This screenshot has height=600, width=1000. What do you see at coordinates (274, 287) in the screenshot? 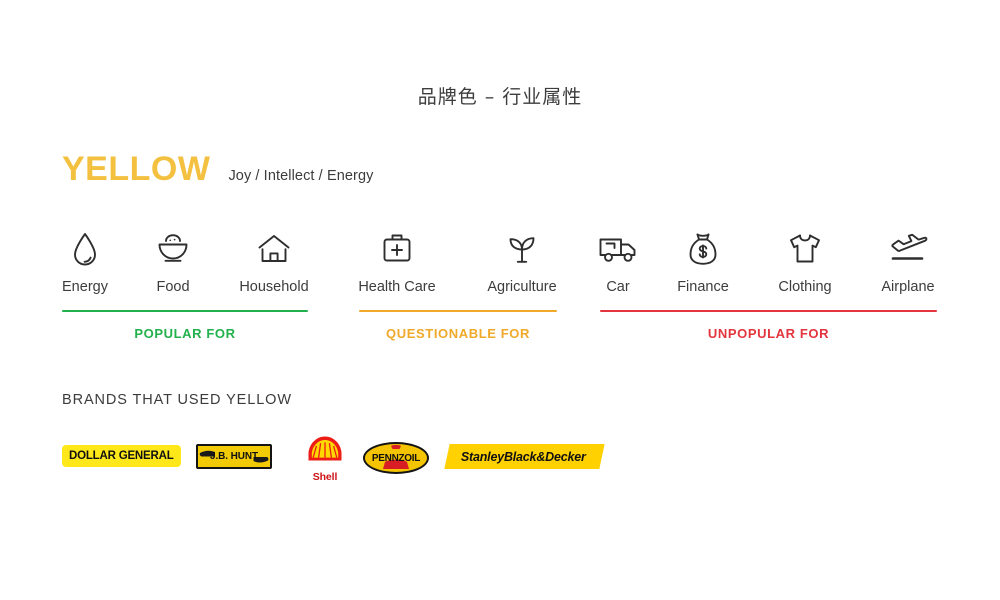
I see `industry-label: Household` at bounding box center [274, 287].